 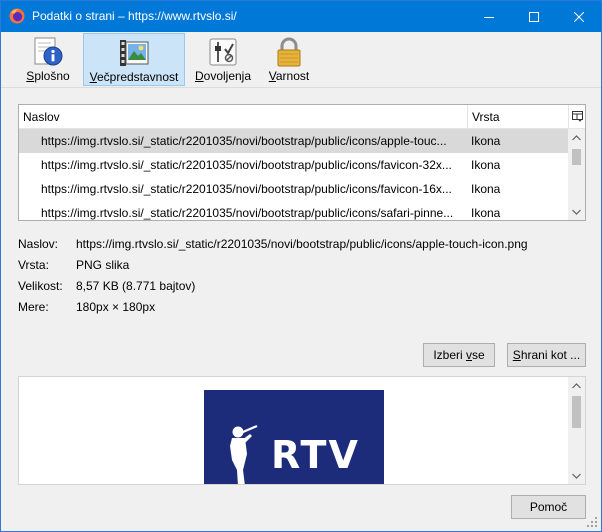 I want to click on minimize-icon, so click(x=488, y=17).